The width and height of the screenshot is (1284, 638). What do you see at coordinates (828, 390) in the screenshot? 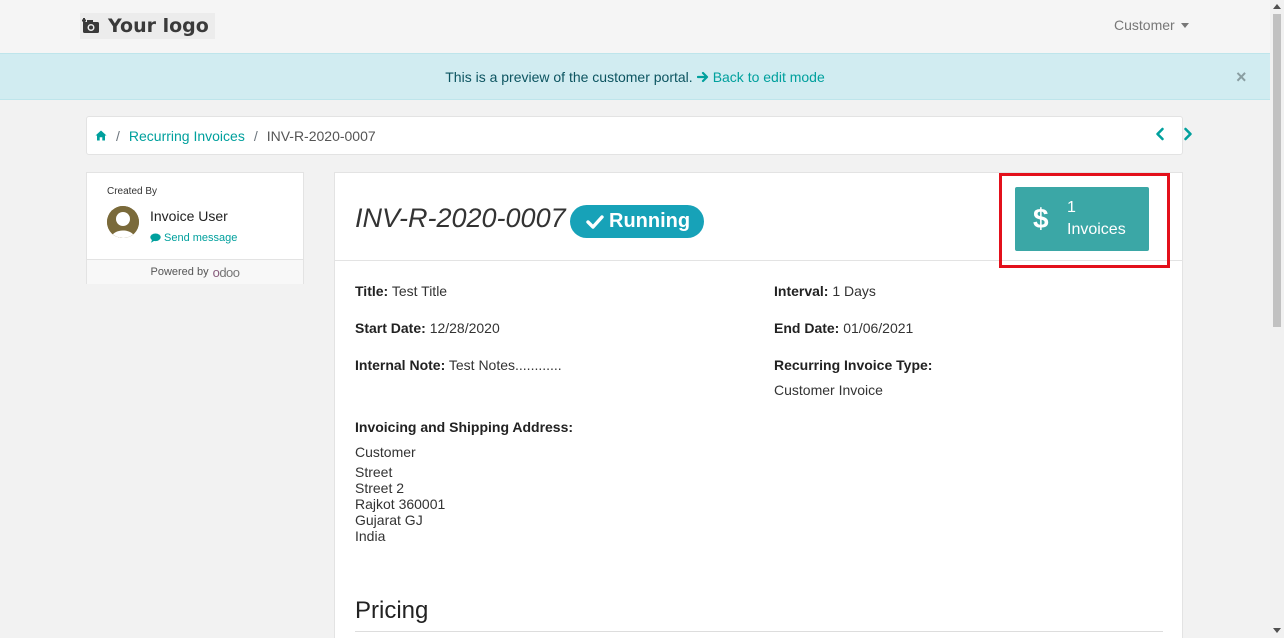
I see `field-invoice-type-value: Customer Invoice` at bounding box center [828, 390].